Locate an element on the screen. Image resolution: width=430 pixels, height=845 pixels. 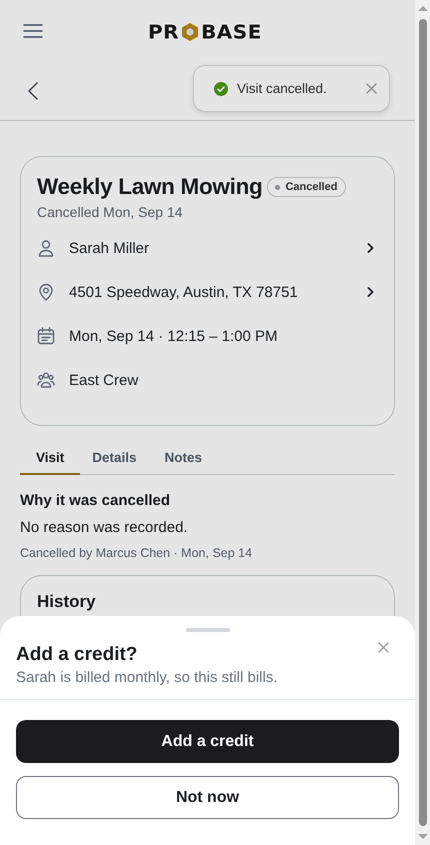
tab: Details is located at coordinates (114, 460).